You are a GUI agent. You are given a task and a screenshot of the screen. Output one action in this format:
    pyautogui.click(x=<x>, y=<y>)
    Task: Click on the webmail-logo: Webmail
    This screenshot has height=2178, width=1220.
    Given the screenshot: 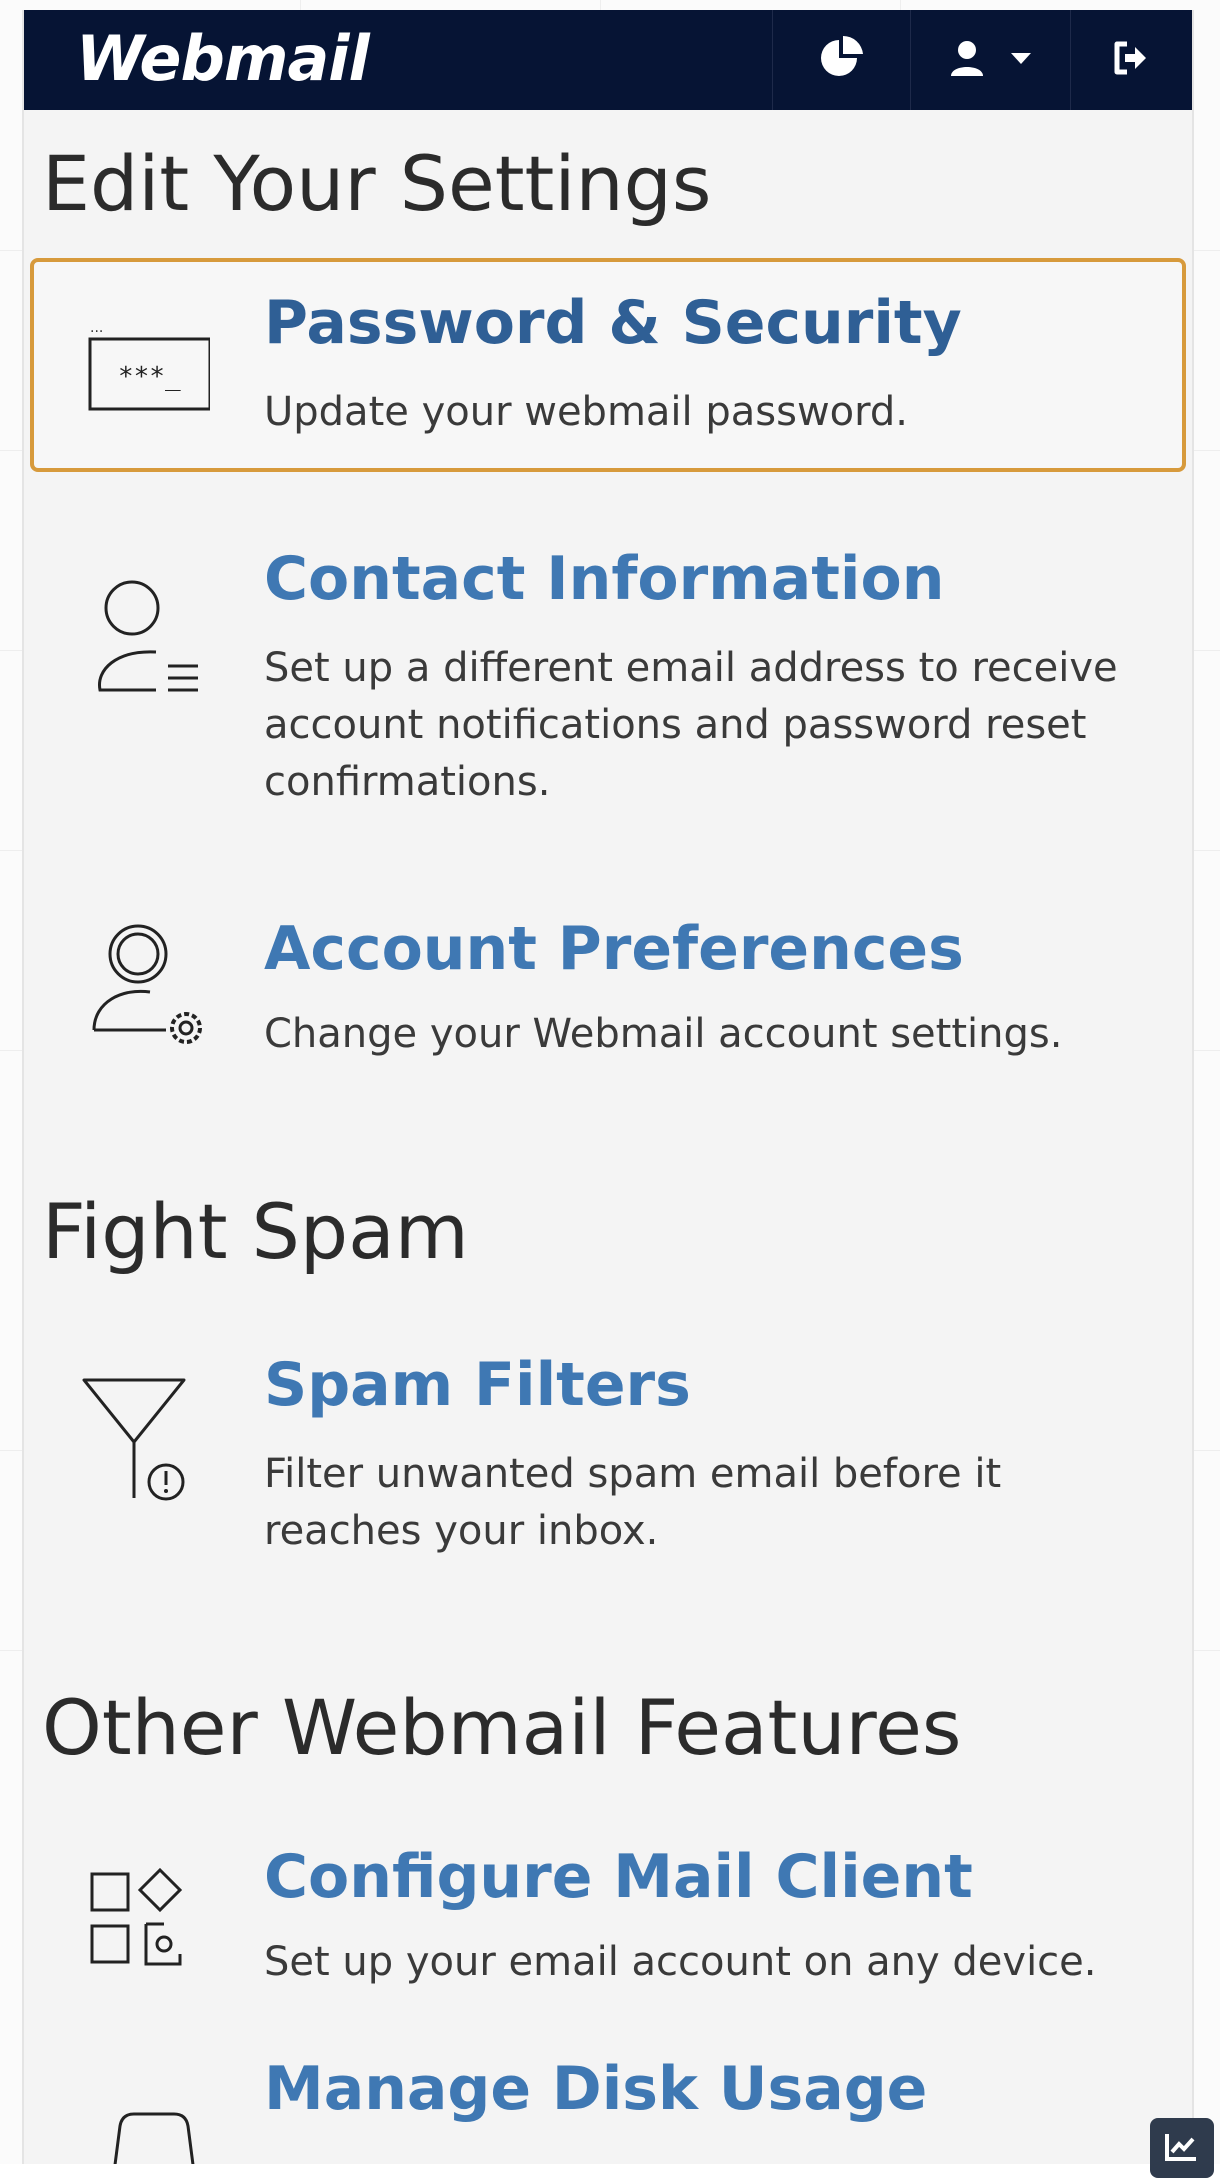 What is the action you would take?
    pyautogui.click(x=223, y=59)
    